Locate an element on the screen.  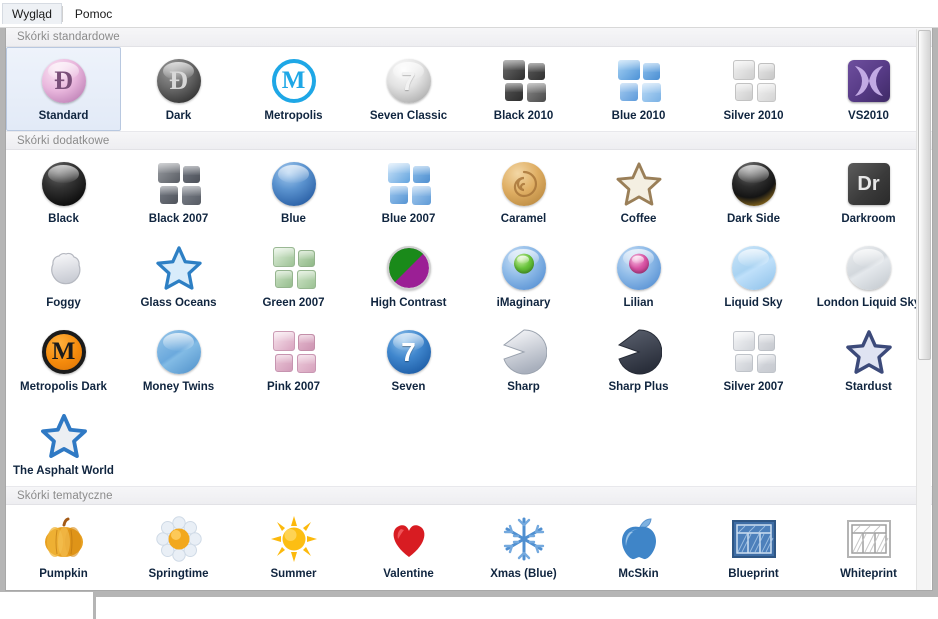
snowflake-shape is located at coordinates (523, 539).